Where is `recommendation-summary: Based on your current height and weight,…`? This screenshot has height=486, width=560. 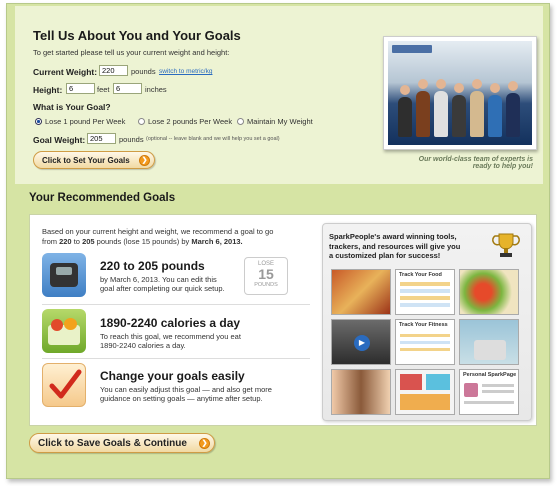
recommendation-summary: Based on your current height and weight,… is located at coordinates (158, 236).